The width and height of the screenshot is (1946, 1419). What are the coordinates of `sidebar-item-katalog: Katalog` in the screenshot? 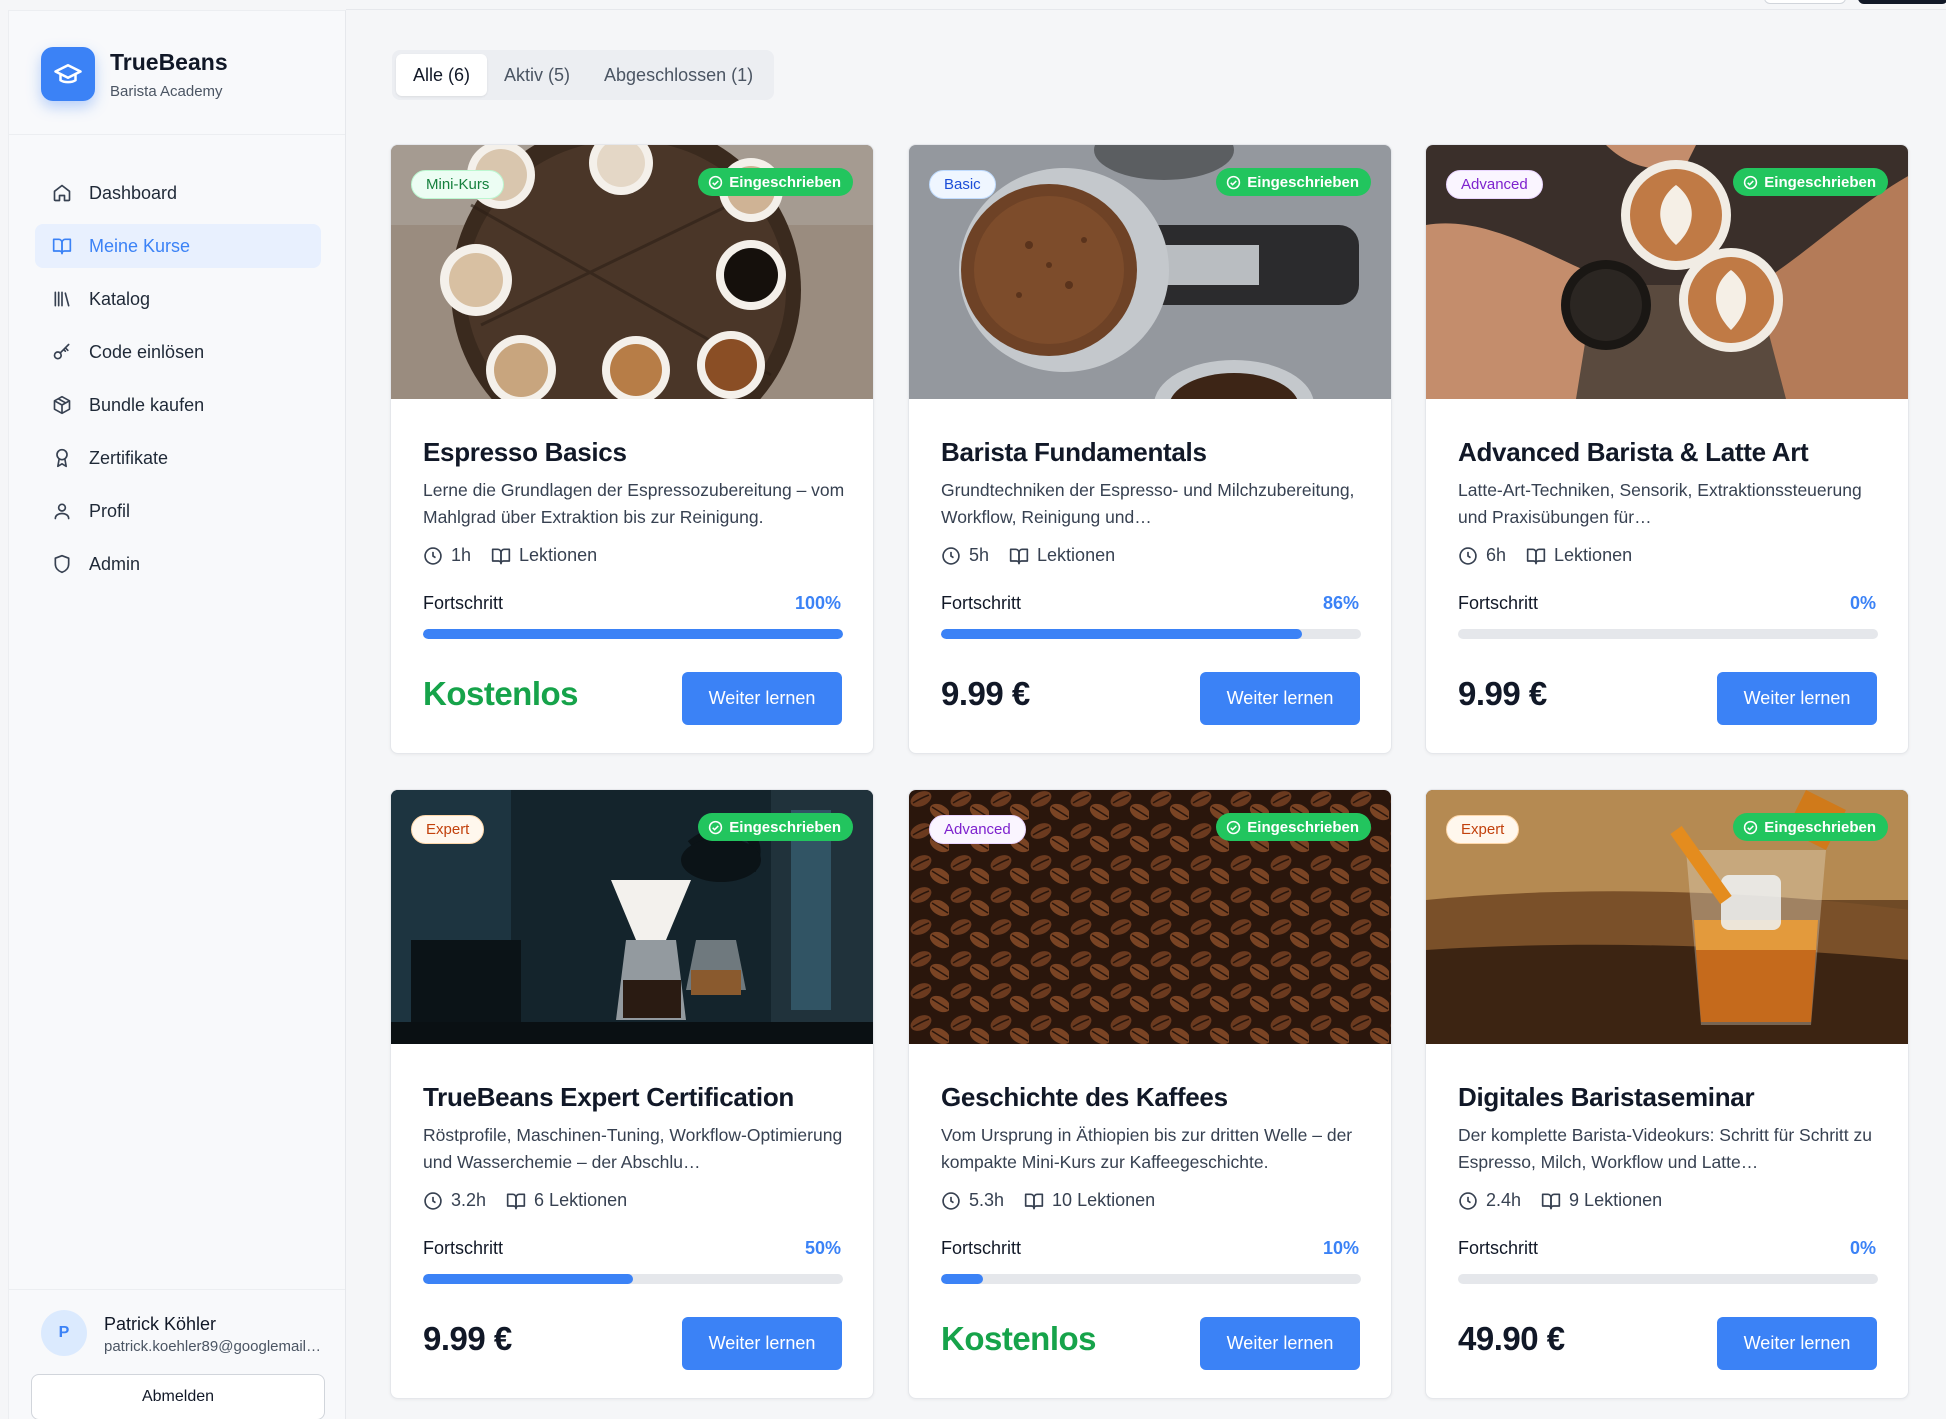 It's located at (178, 299).